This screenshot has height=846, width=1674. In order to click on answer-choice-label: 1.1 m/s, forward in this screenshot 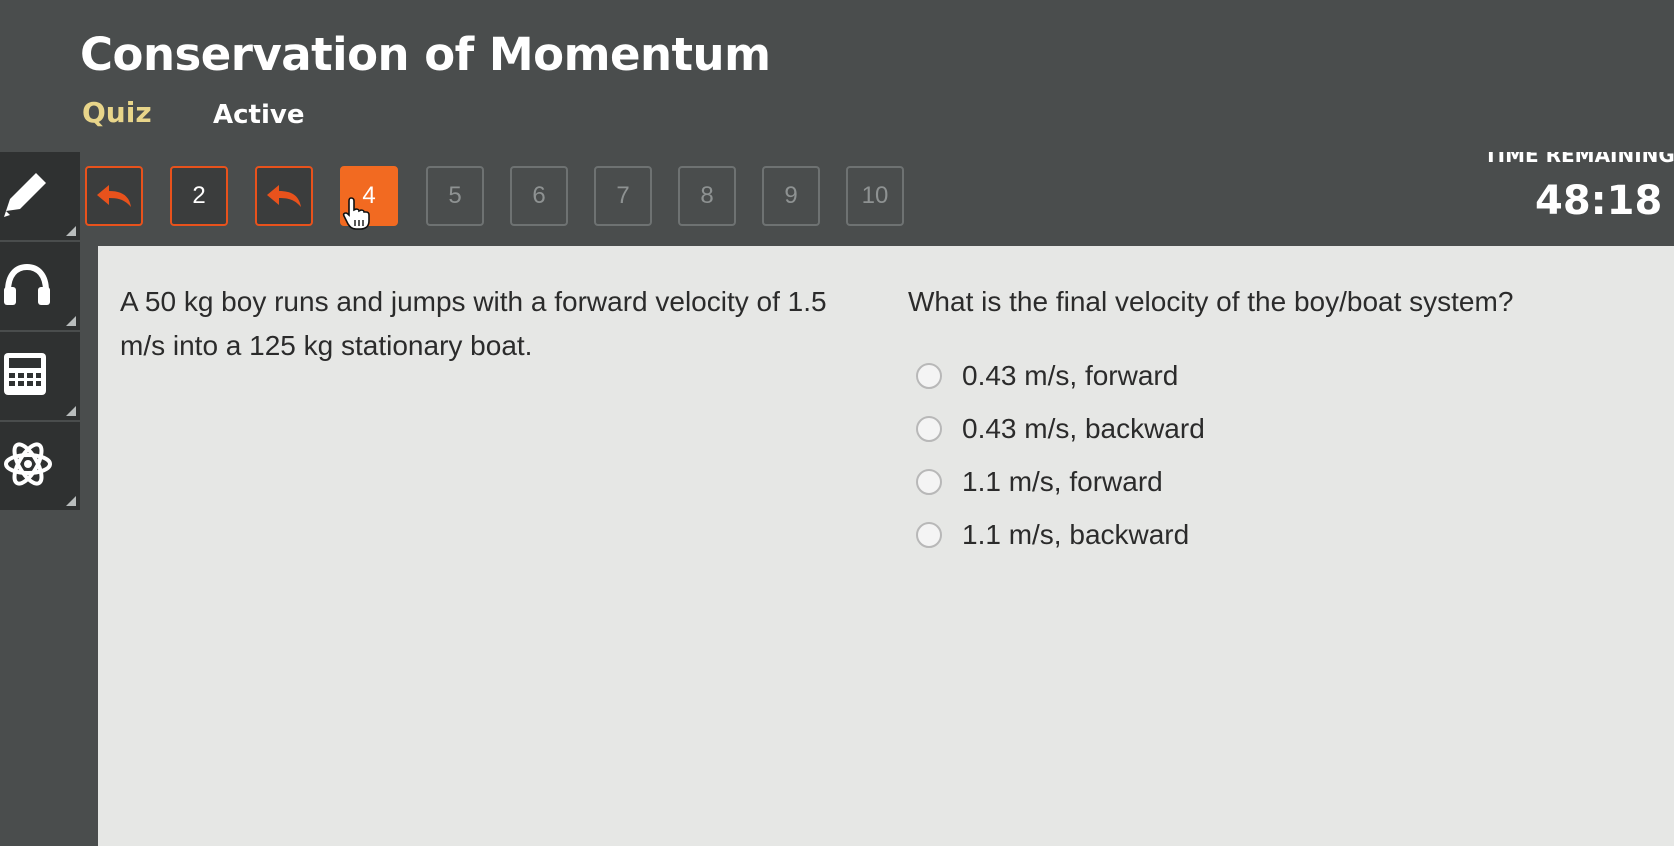, I will do `click(1062, 481)`.